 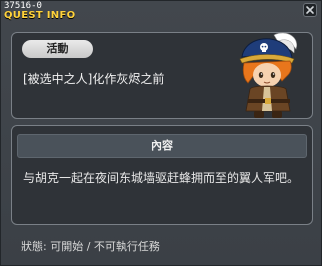 What do you see at coordinates (94, 79) in the screenshot?
I see `quest-name: [被选中之人]化作灰烬之前` at bounding box center [94, 79].